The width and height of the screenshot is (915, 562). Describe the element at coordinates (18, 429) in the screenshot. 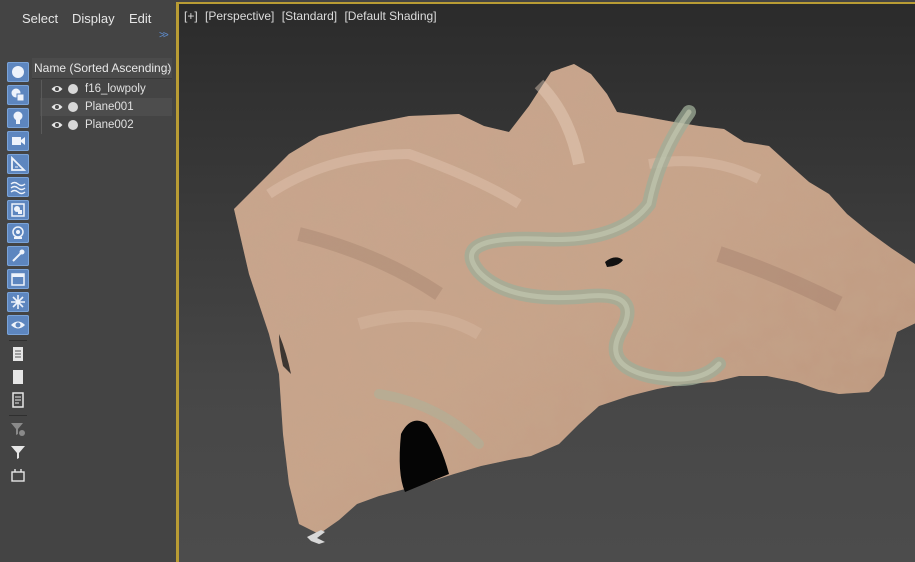

I see `filter-settings-icon` at that location.